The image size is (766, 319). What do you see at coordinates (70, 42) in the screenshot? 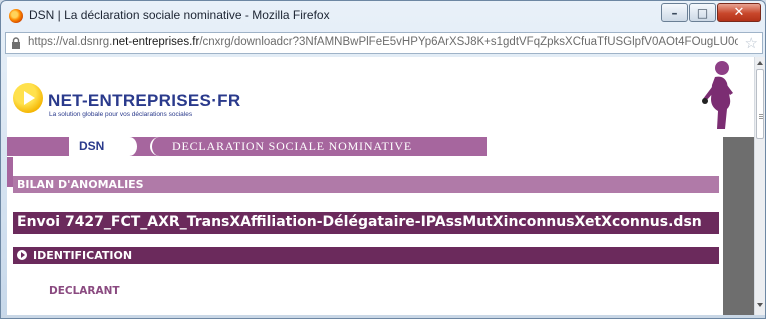
I see `url-prefix: https://val.dsnrg.` at bounding box center [70, 42].